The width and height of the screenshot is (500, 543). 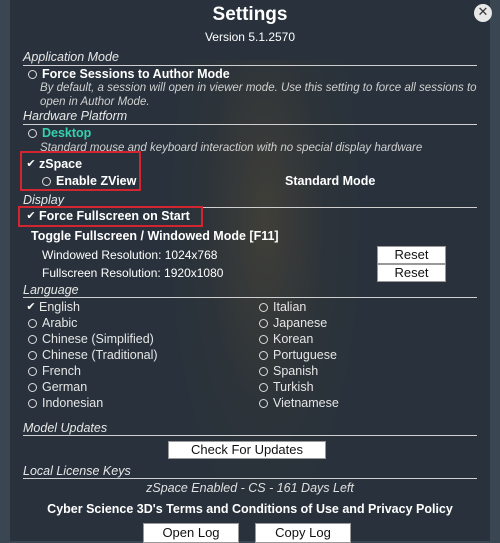 What do you see at coordinates (250, 488) in the screenshot?
I see `license-status: zSpace Enabled - CS - 161 Days Left` at bounding box center [250, 488].